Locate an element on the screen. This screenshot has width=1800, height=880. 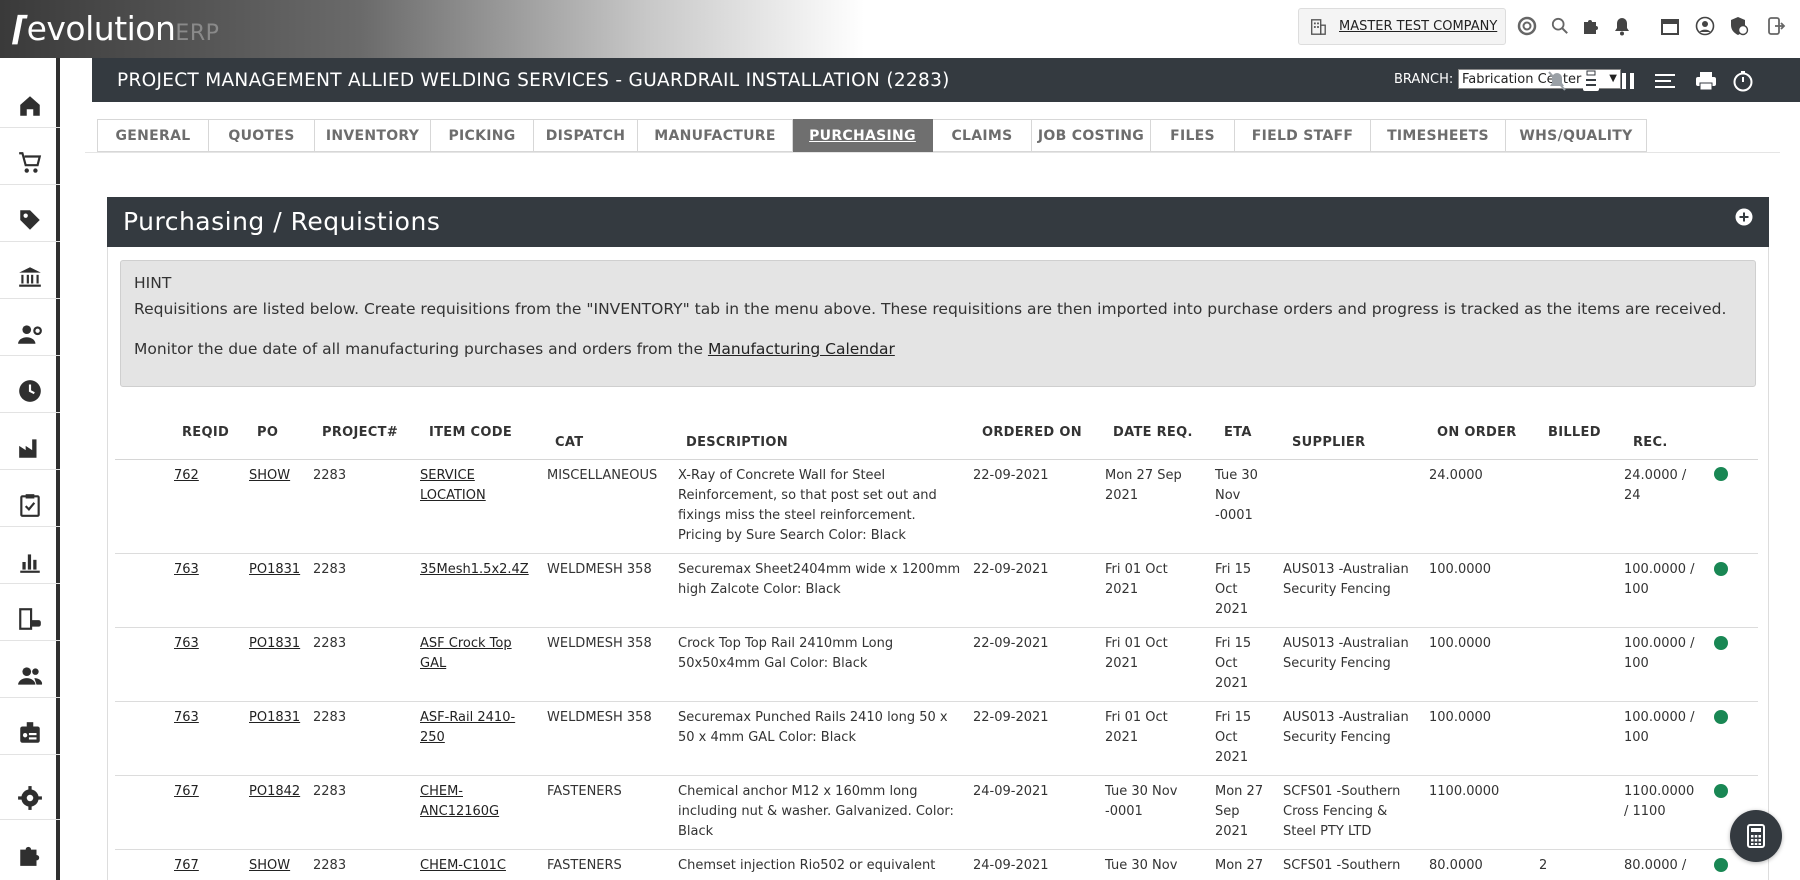
item-code-link: CHEM- is located at coordinates (441, 792).